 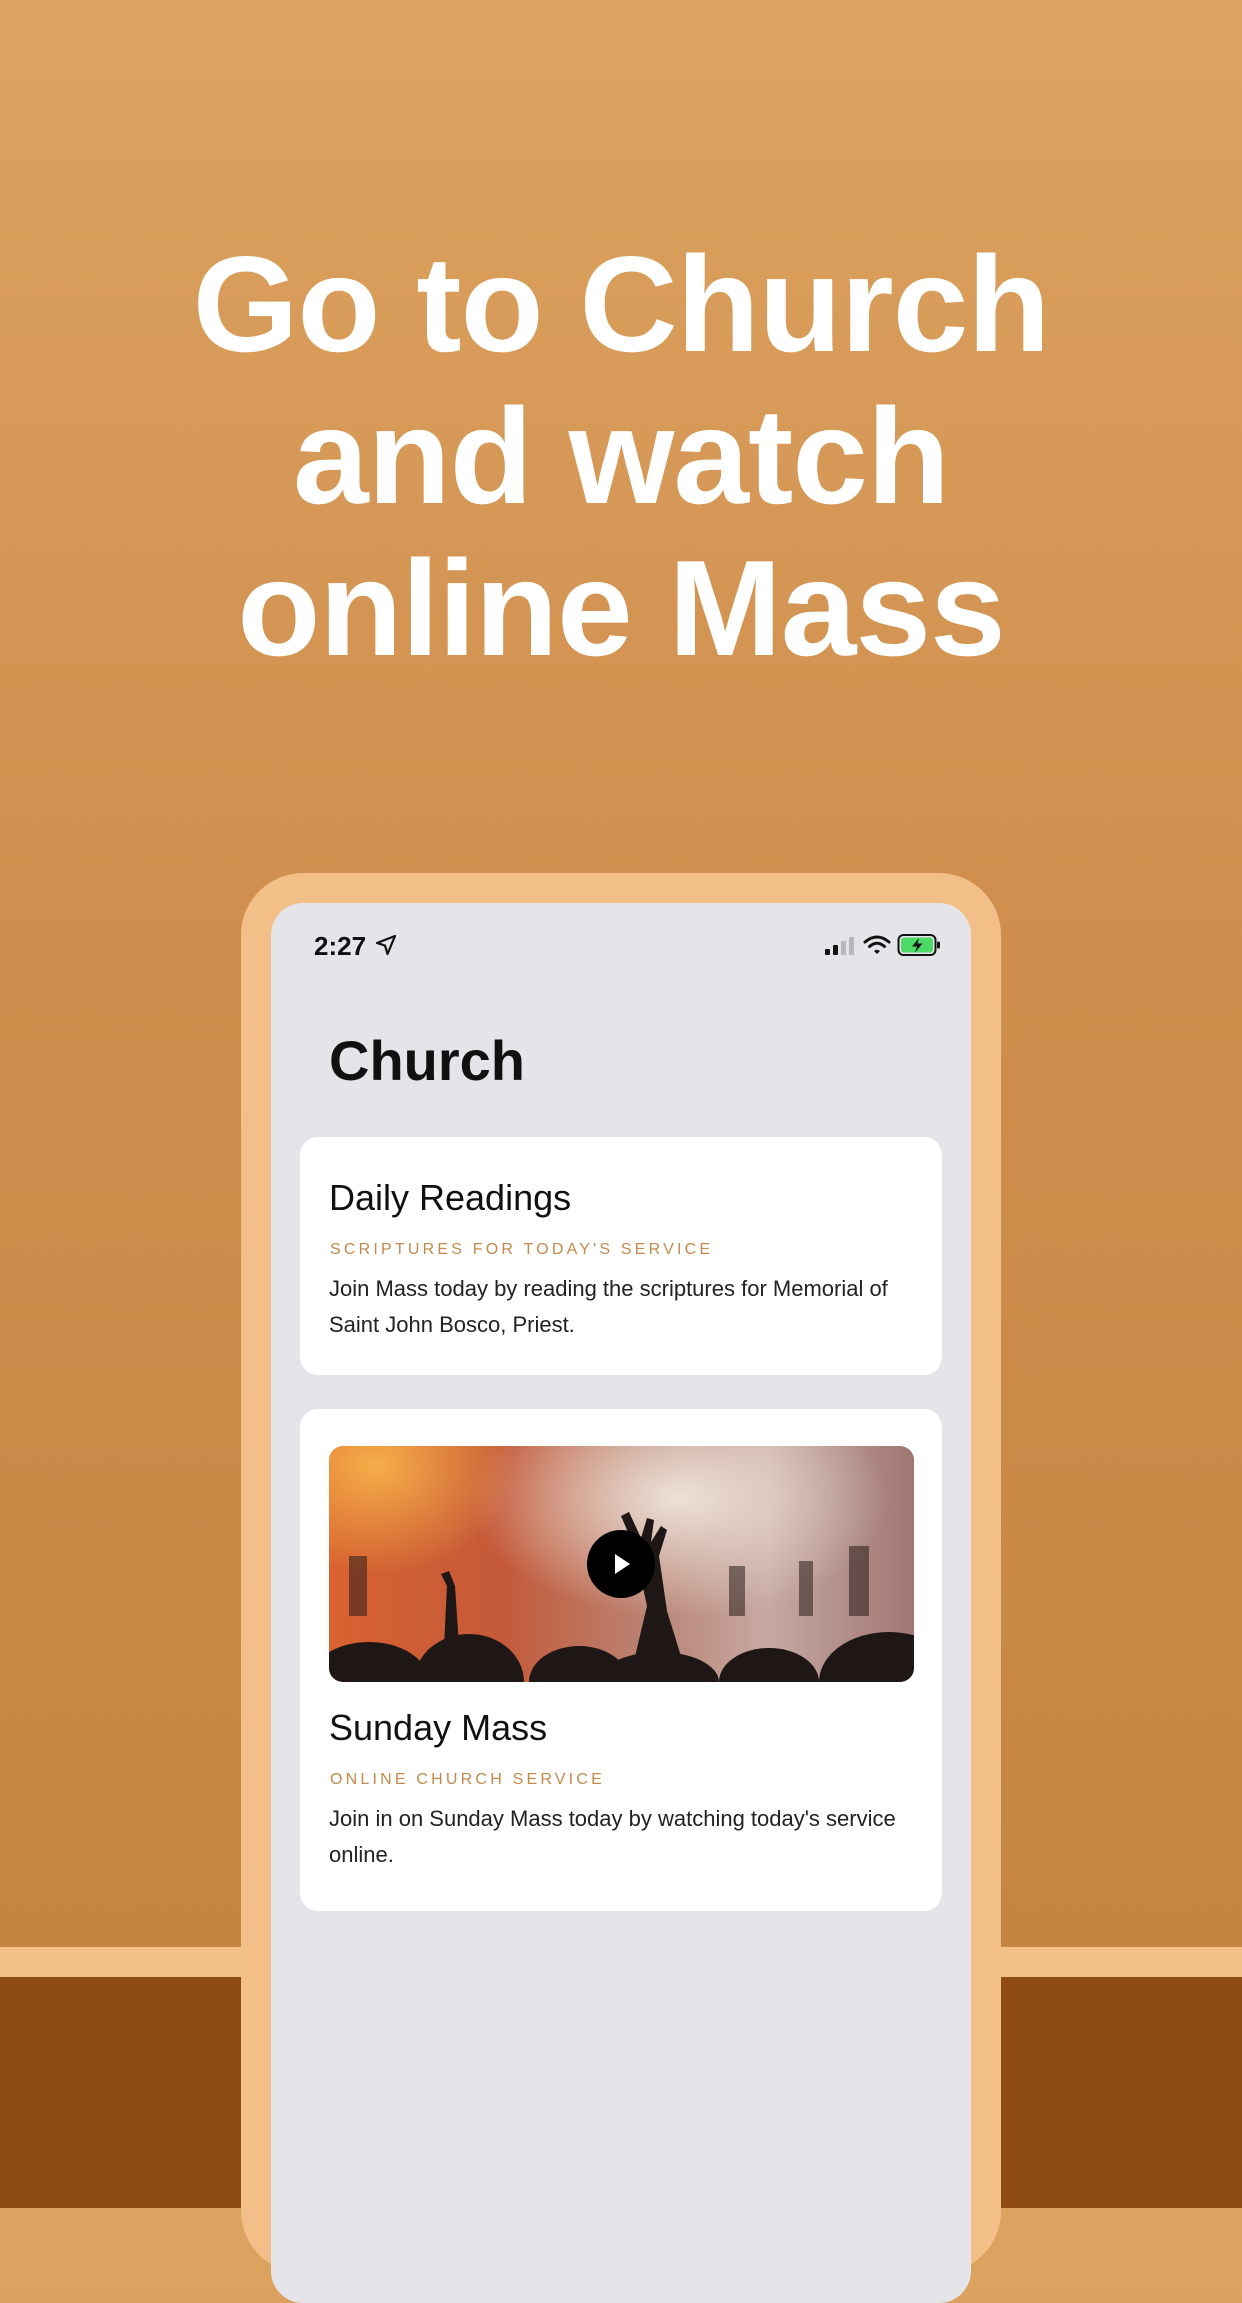 What do you see at coordinates (450, 1197) in the screenshot?
I see `card-title: Daily Readings` at bounding box center [450, 1197].